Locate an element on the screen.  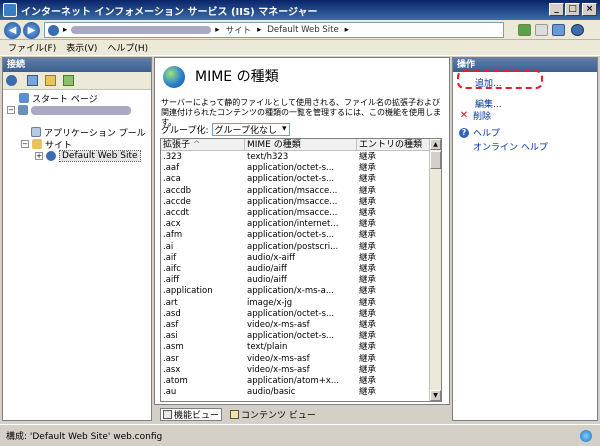
table-row: .application application/x-ms-a... 継承 is located at coordinates (296, 291).